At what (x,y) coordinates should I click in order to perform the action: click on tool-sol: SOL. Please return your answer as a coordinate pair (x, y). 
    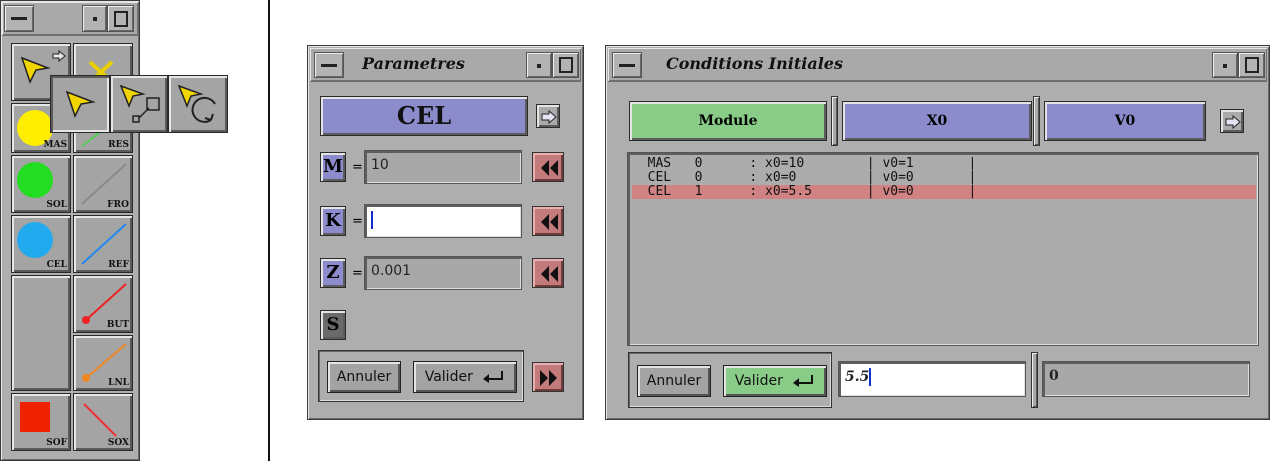
    Looking at the image, I should click on (41, 184).